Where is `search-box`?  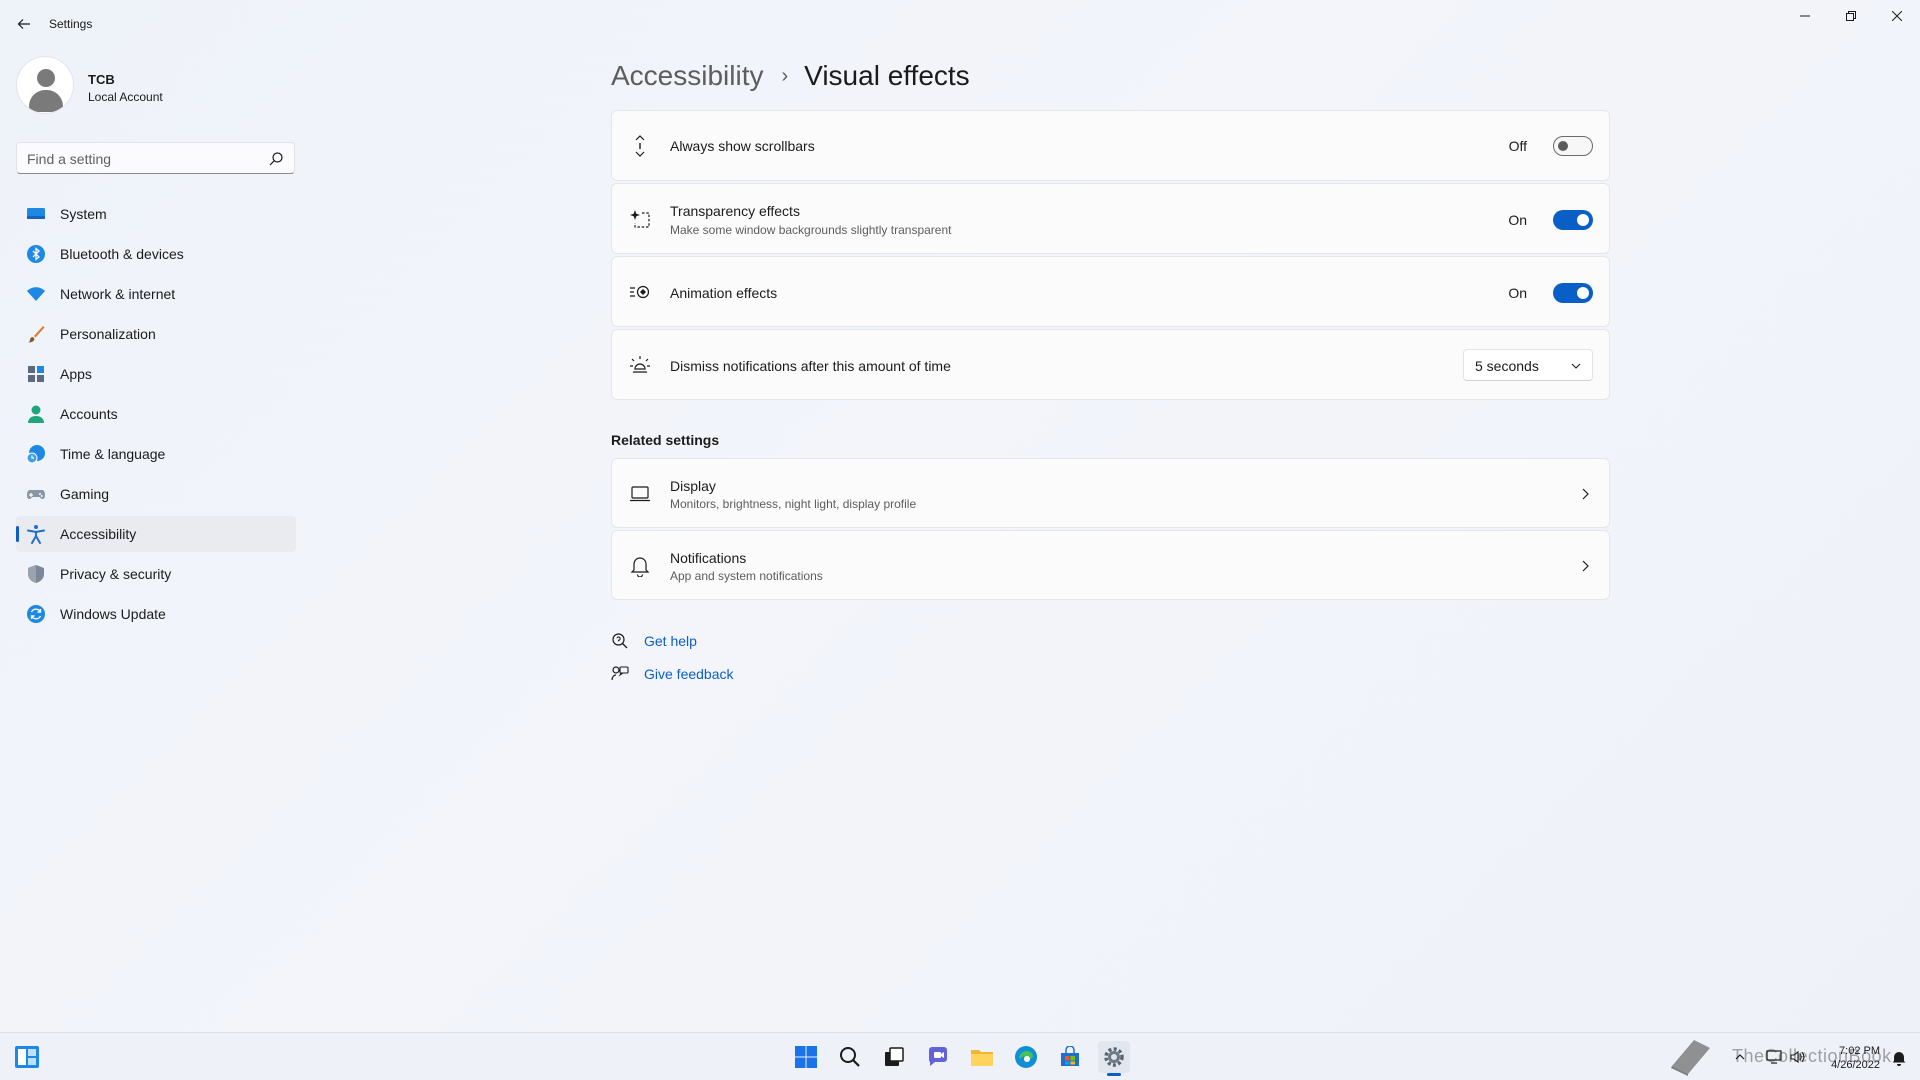
search-box is located at coordinates (155, 158).